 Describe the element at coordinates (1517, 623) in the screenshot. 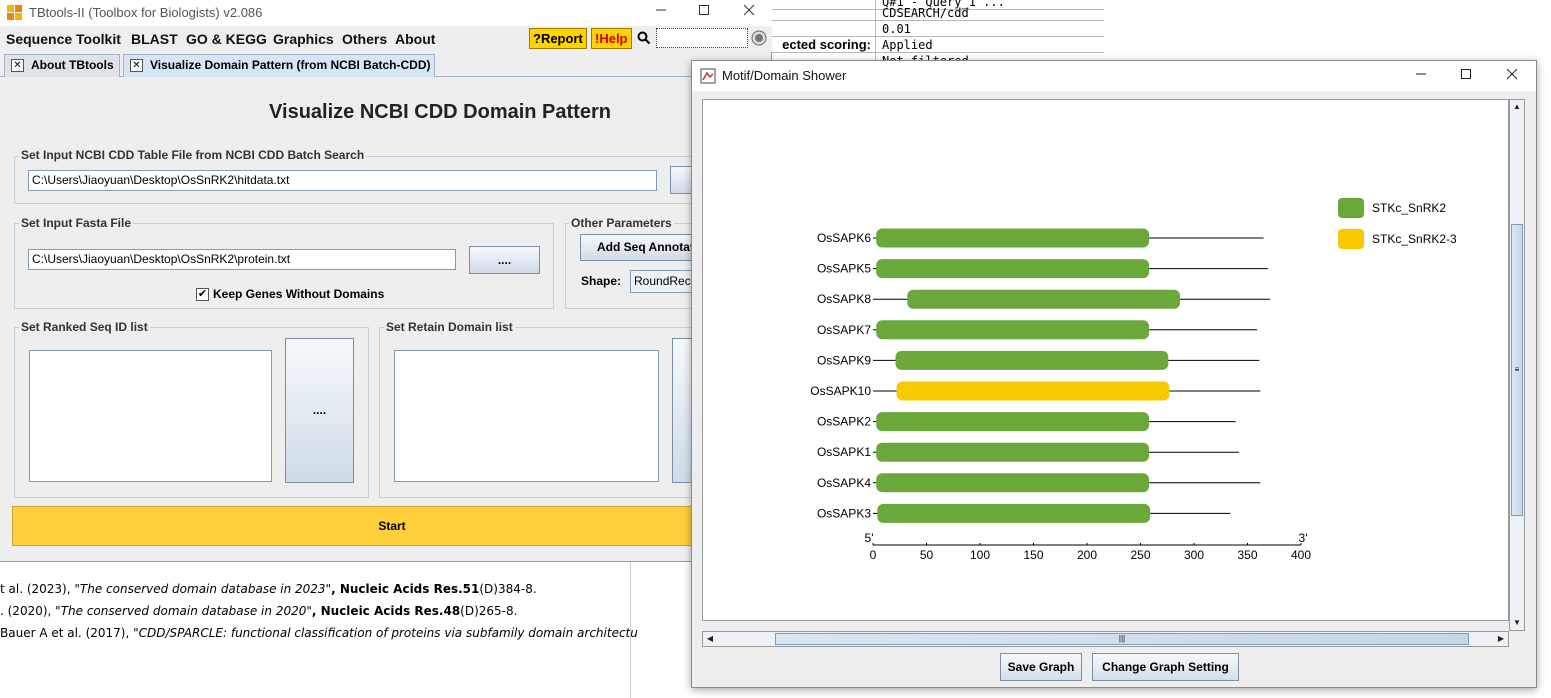

I see `scroll-down-icon: ▼` at that location.